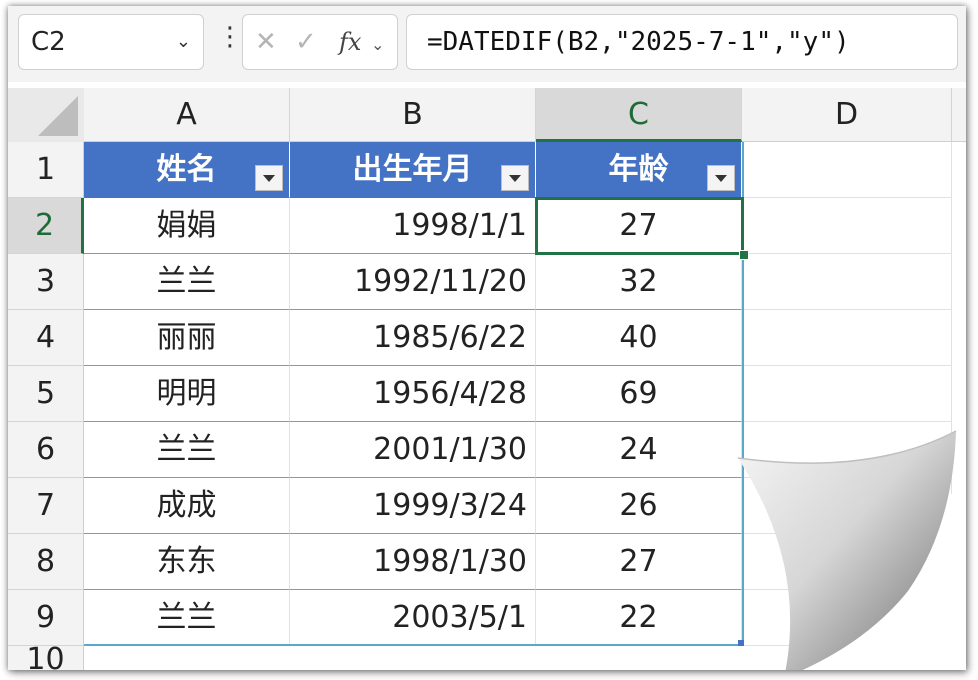 The image size is (978, 680). I want to click on header-label: 年龄, so click(638, 169).